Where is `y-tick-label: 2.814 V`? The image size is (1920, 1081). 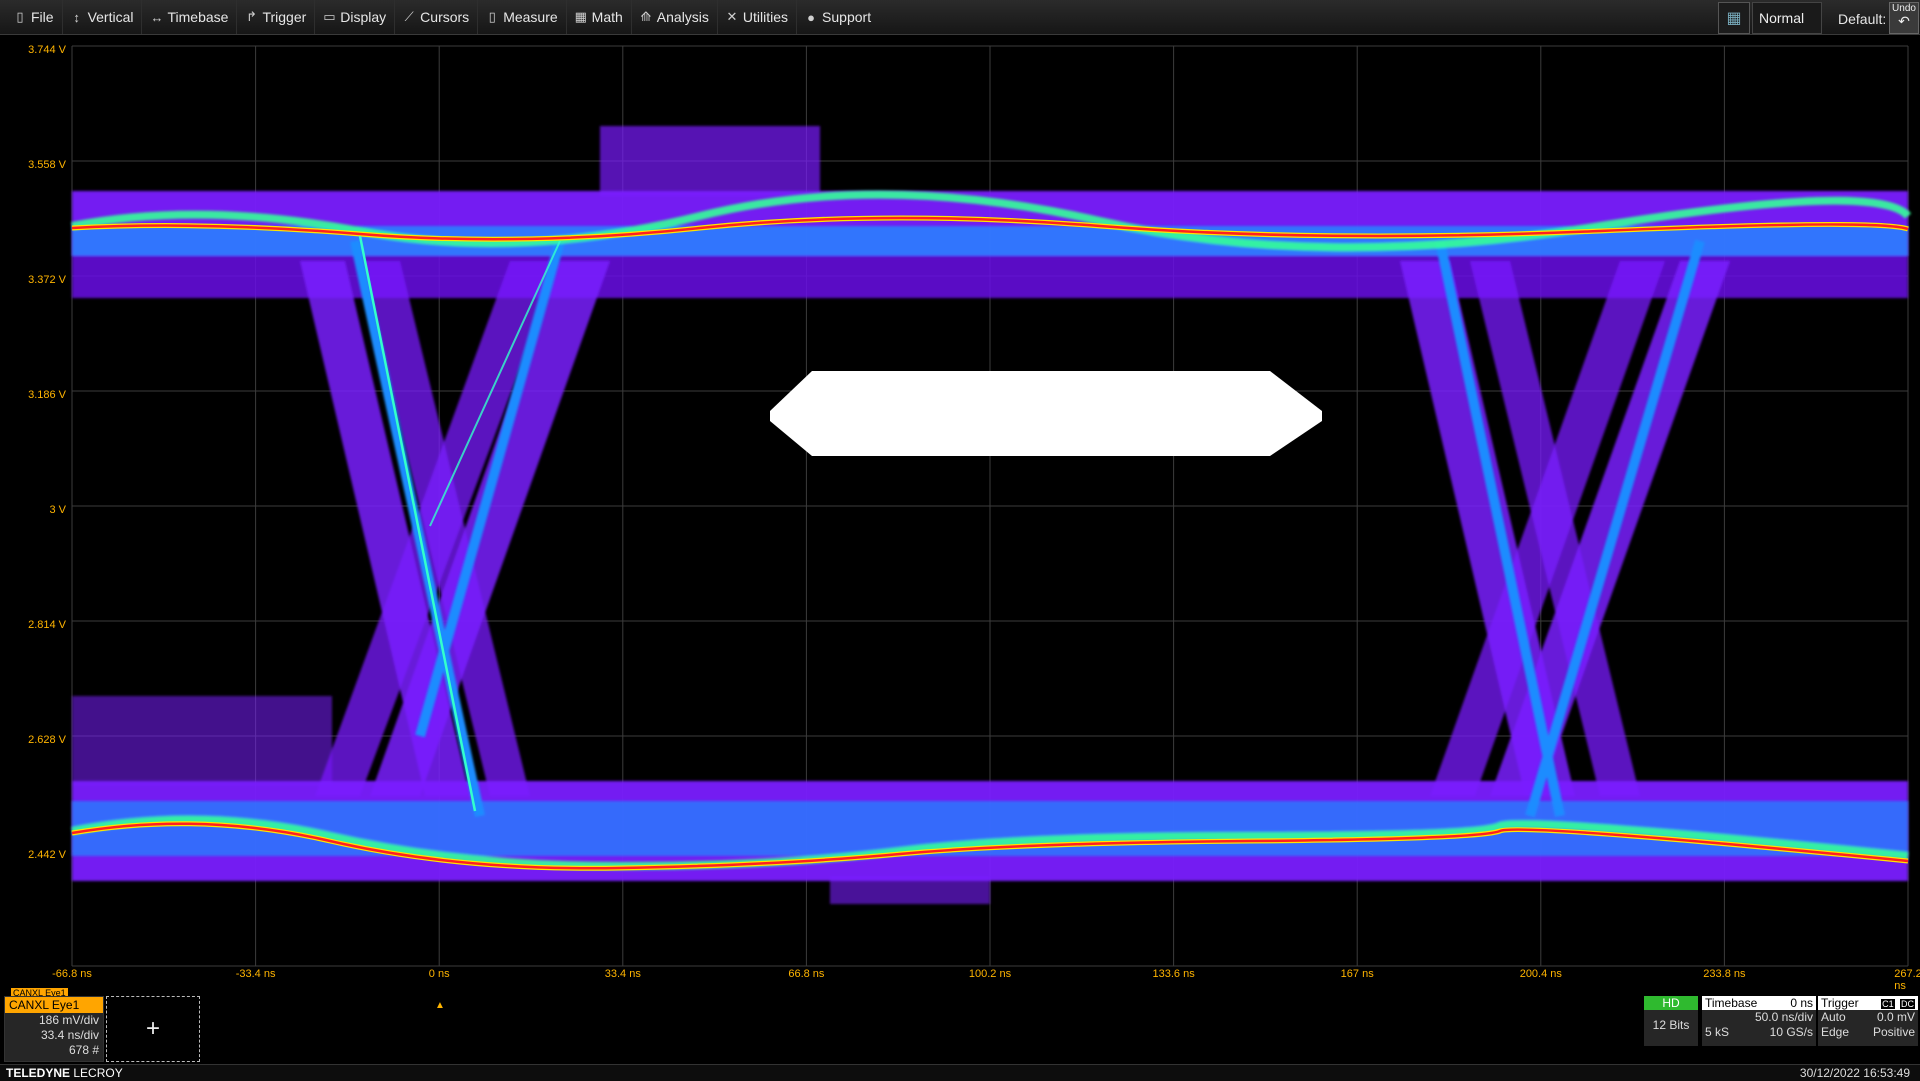 y-tick-label: 2.814 V is located at coordinates (47, 625).